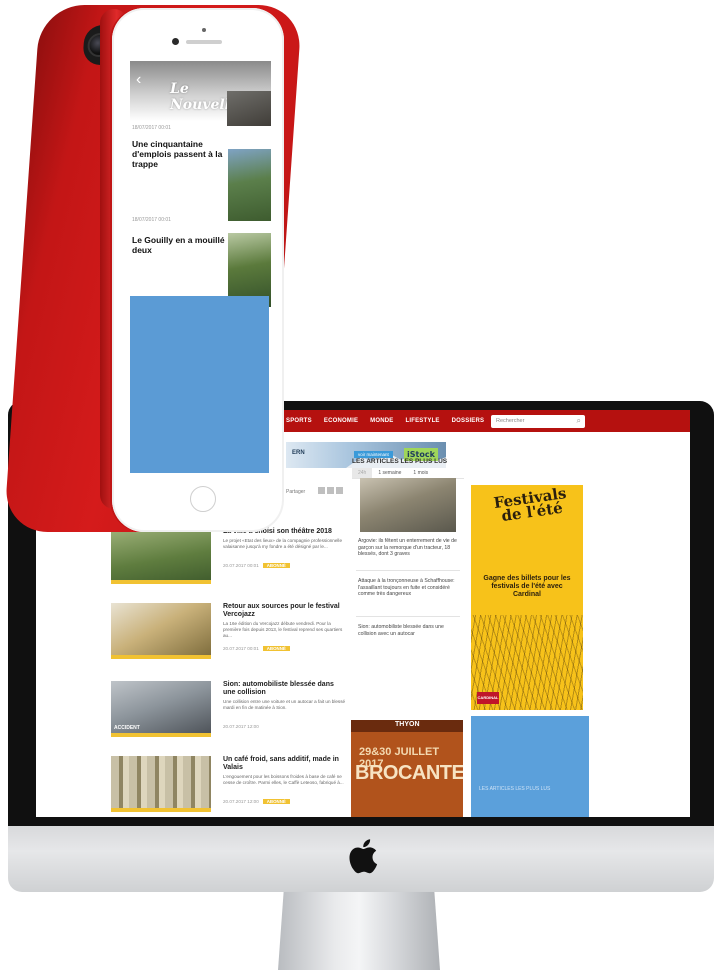  What do you see at coordinates (373, 454) in the screenshot?
I see `banner-button: voir maintenant` at bounding box center [373, 454].